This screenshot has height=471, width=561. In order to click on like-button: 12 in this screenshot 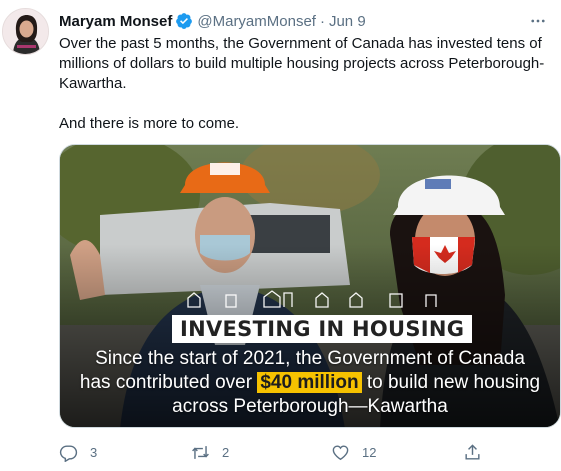, I will do `click(353, 452)`.